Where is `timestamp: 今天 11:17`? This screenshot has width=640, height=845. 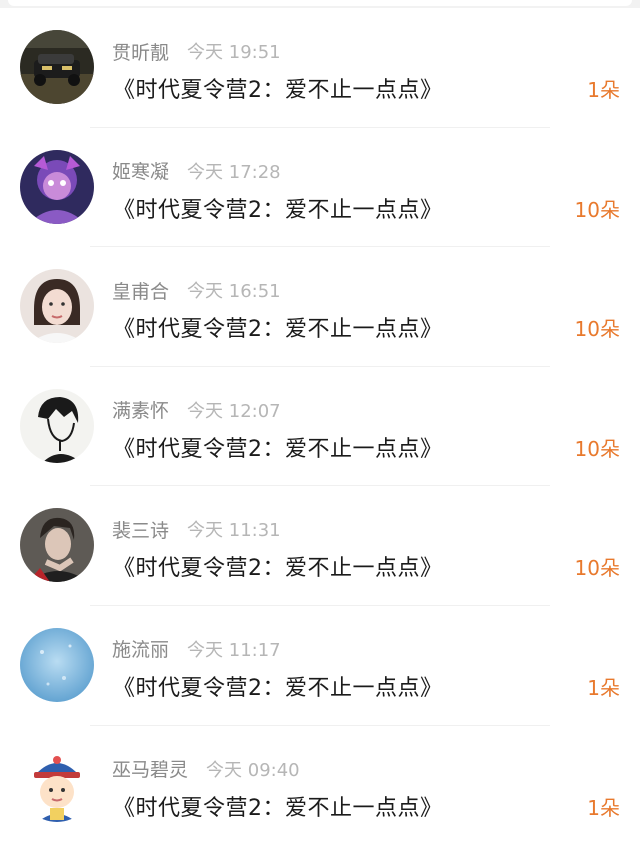
timestamp: 今天 11:17 is located at coordinates (234, 650).